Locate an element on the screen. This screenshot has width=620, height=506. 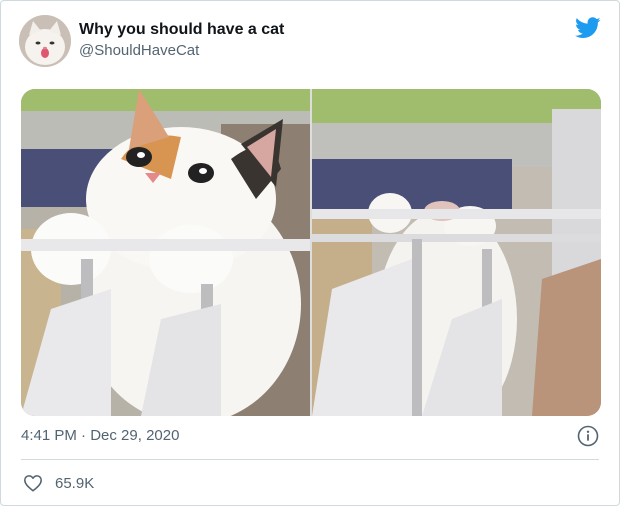
author-handle: @ShouldHaveCat is located at coordinates (181, 51).